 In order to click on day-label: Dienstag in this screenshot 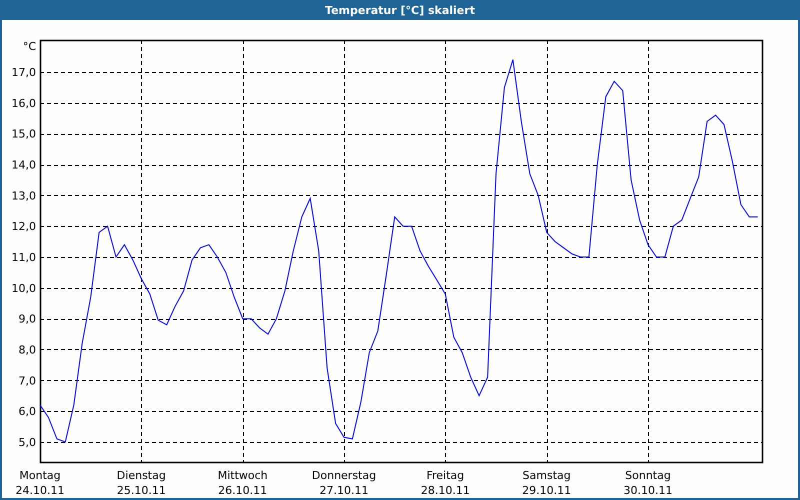, I will do `click(141, 475)`.